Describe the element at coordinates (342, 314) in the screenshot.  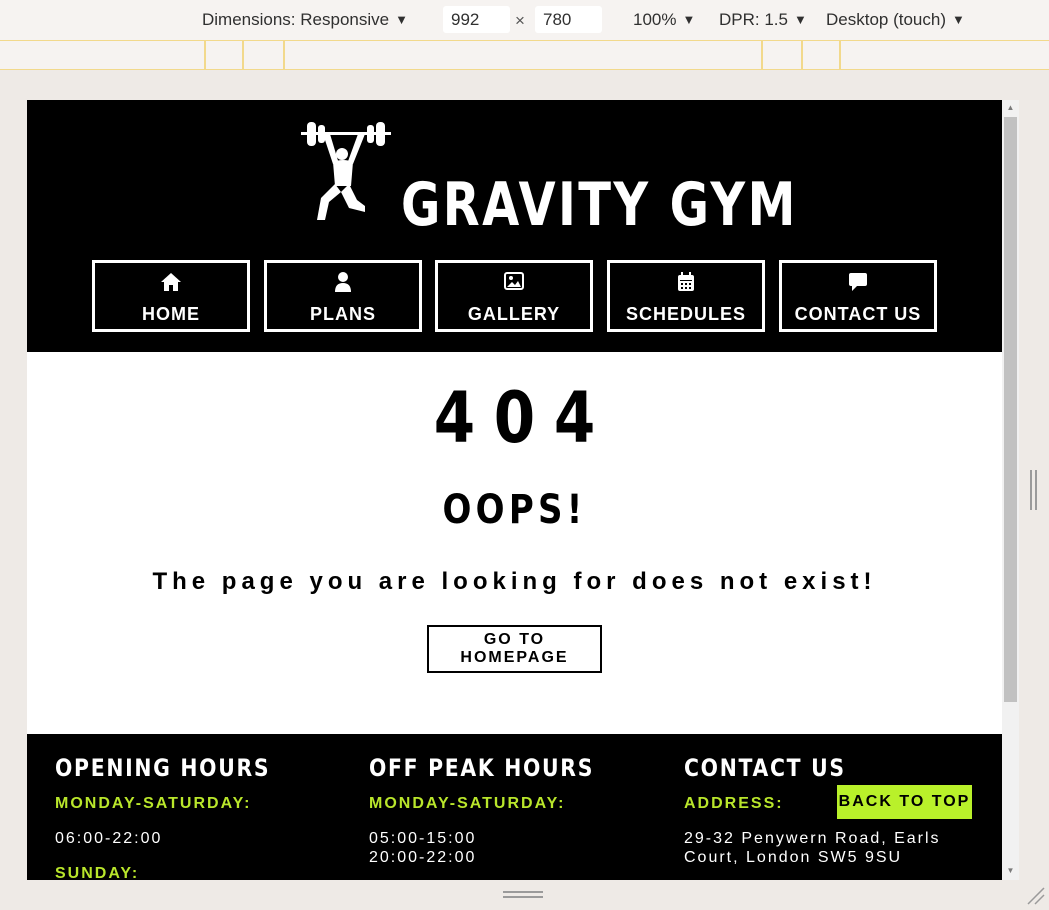
I see `nav-label: PLANS` at that location.